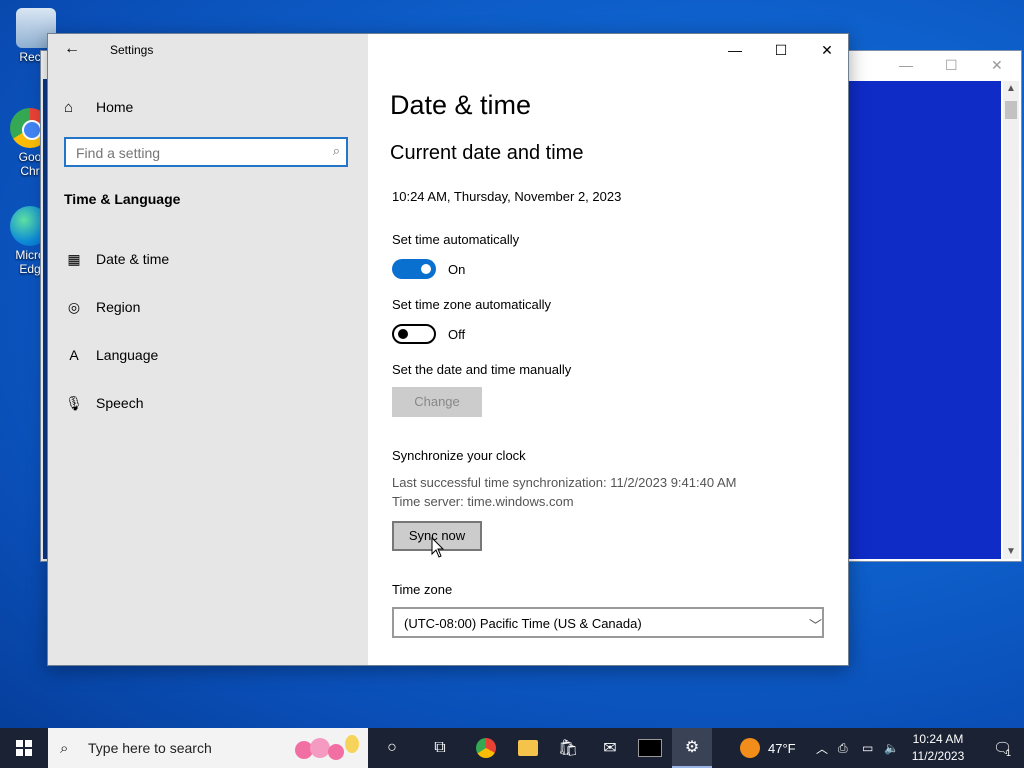 The height and width of the screenshot is (768, 1024). What do you see at coordinates (1011, 551) in the screenshot?
I see `scroll-down-icon: ▼` at bounding box center [1011, 551].